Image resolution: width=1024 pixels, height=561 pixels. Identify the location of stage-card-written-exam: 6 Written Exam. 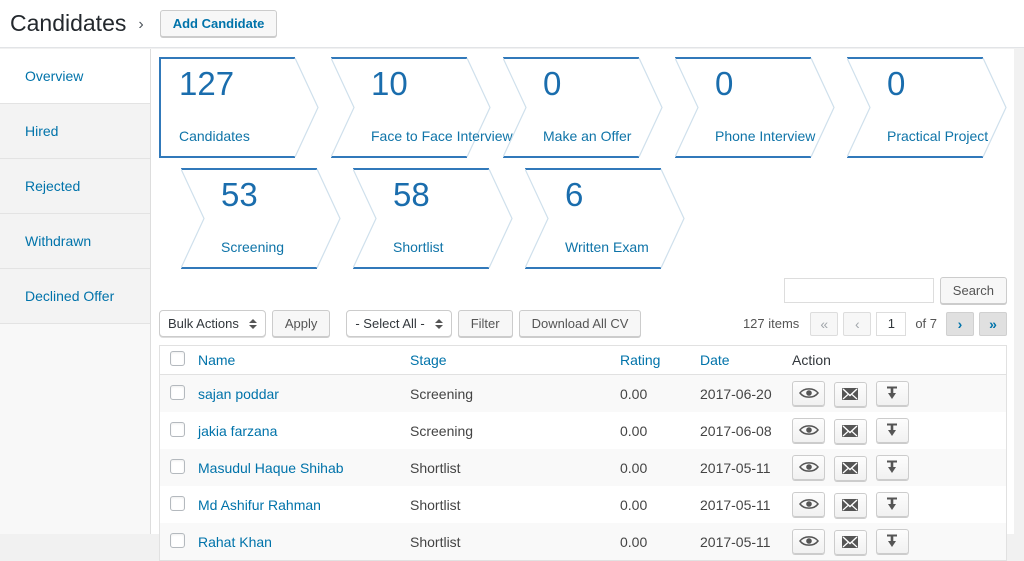
(605, 218).